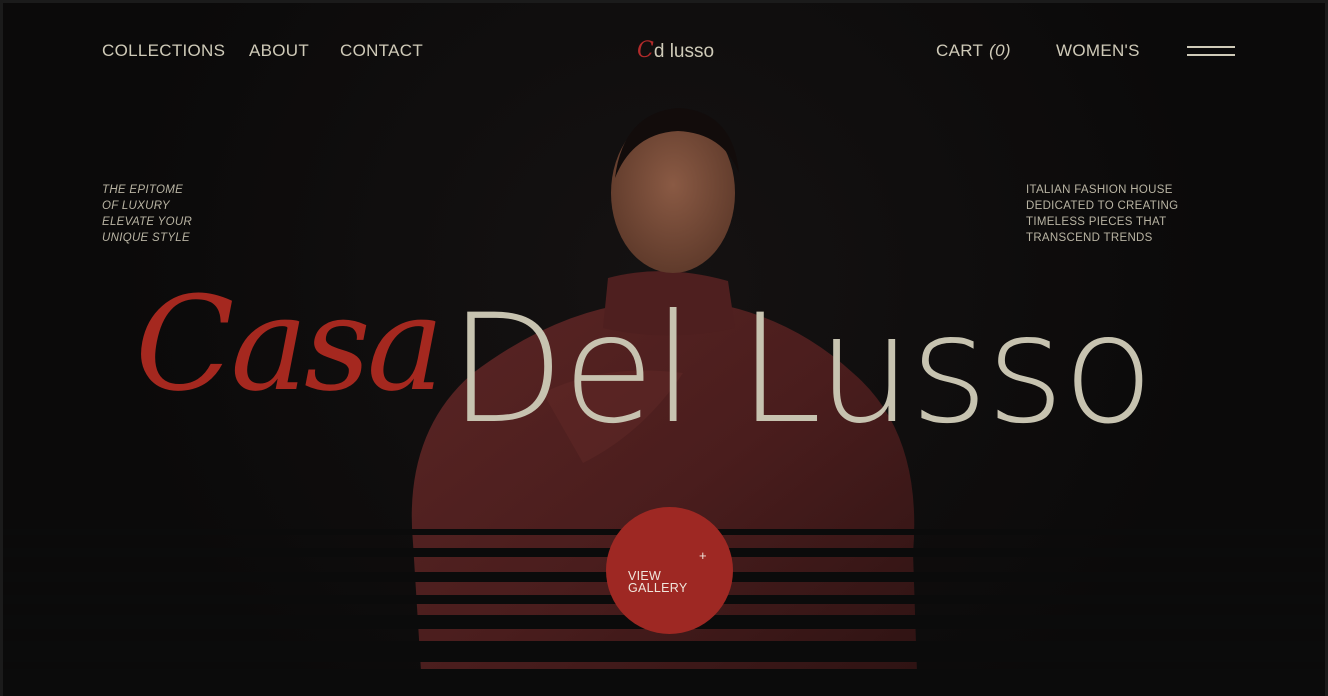  Describe the element at coordinates (279, 51) in the screenshot. I see `nav-about-link: ABOUT` at that location.